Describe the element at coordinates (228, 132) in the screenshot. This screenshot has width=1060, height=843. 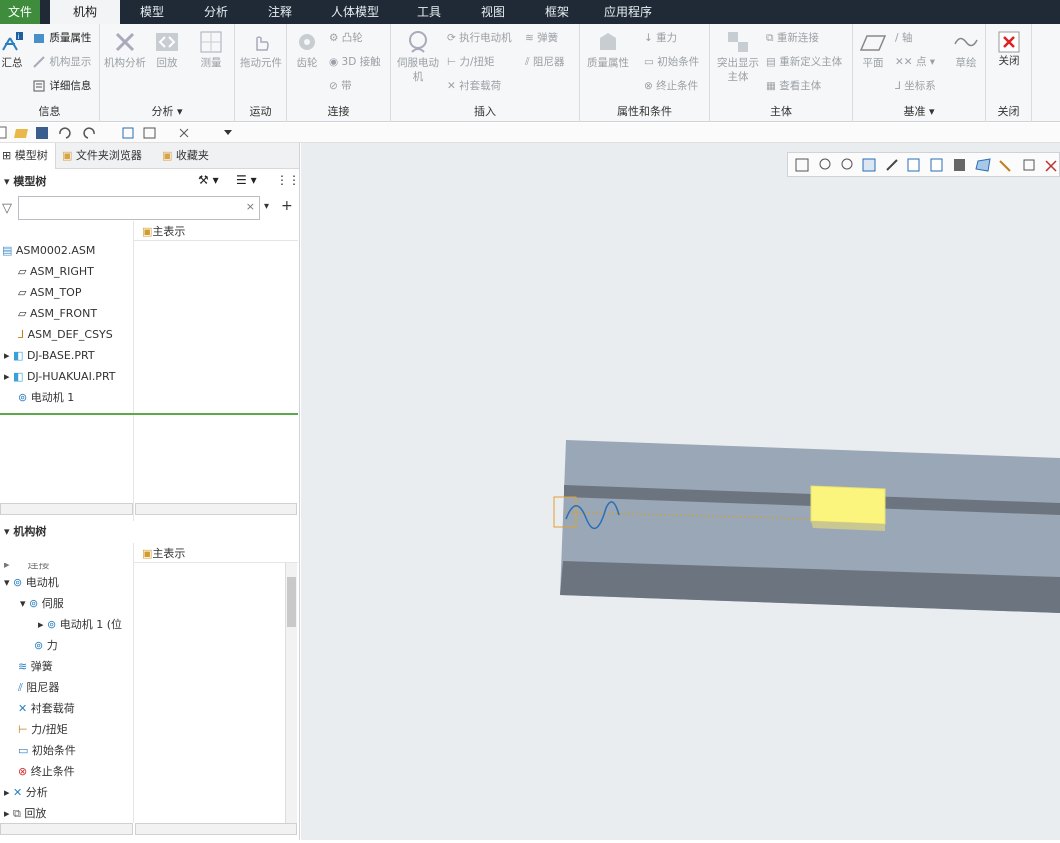
I see `qat-dropdown-icon` at that location.